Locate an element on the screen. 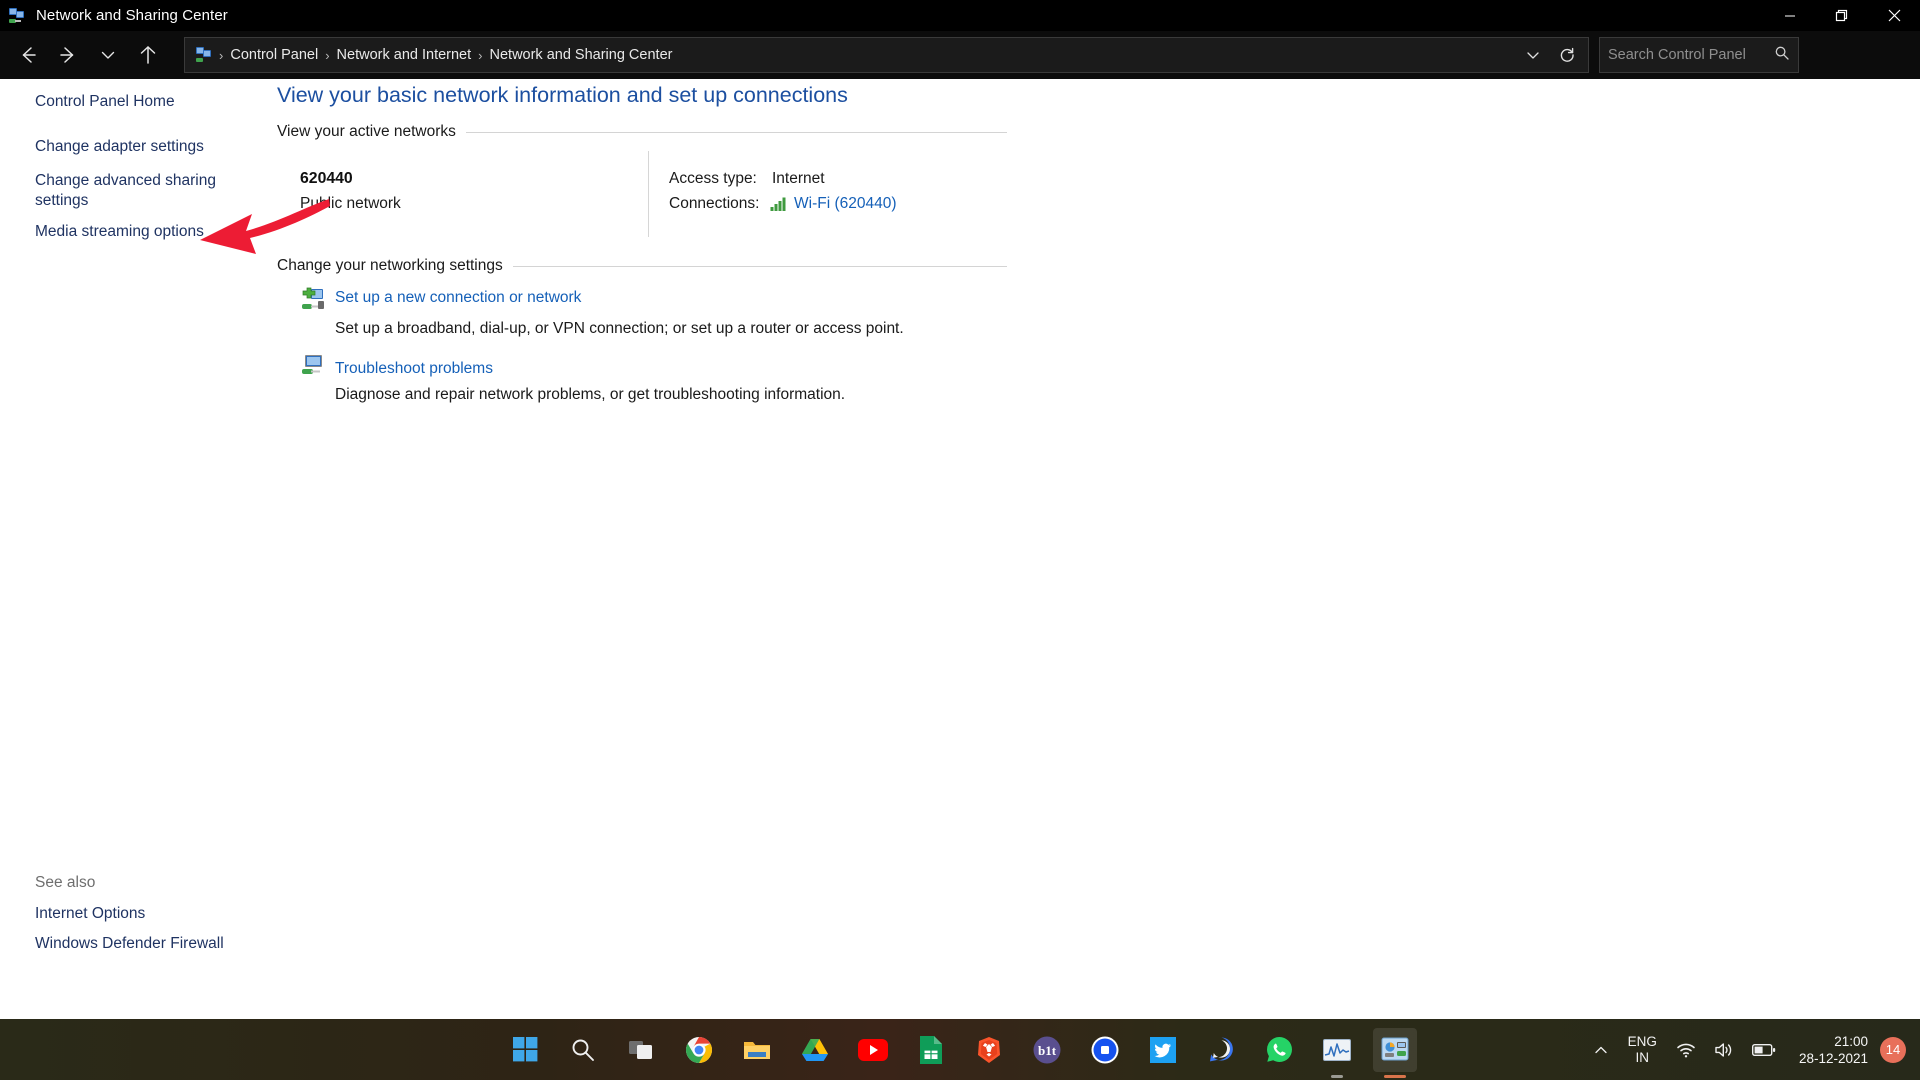  refresh-icon is located at coordinates (1567, 55).